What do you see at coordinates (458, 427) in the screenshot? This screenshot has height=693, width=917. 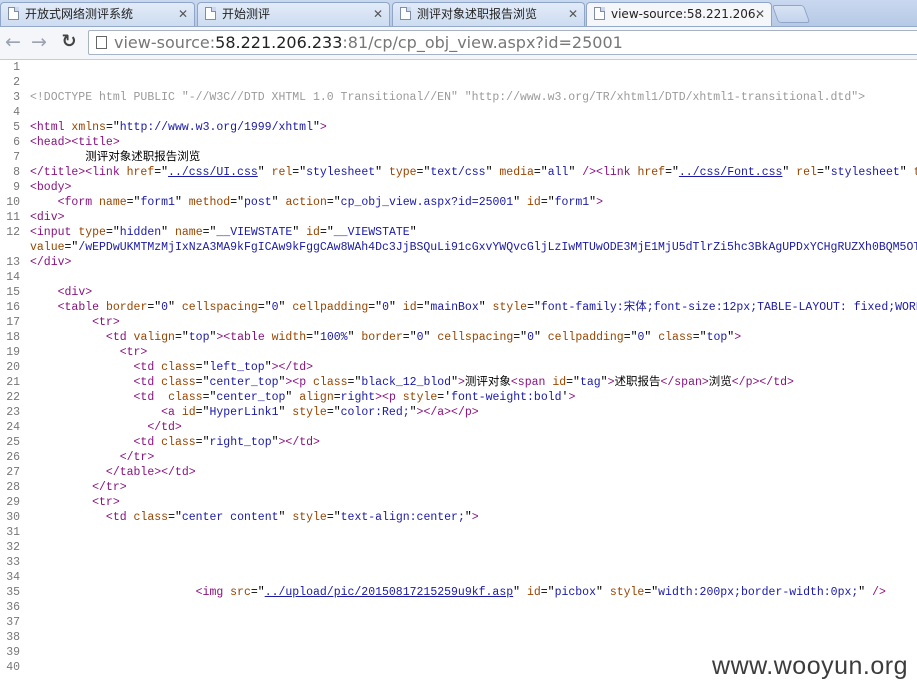 I see `source-line: 24 </td>` at bounding box center [458, 427].